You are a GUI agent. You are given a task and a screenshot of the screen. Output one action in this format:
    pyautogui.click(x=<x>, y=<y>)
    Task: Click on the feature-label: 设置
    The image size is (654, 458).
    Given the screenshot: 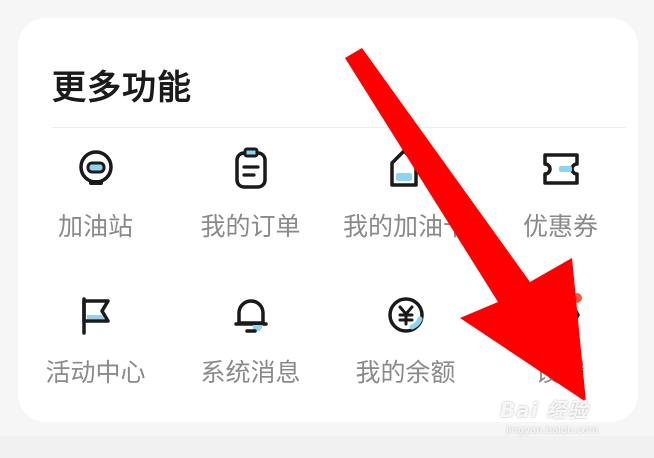 What is the action you would take?
    pyautogui.click(x=560, y=372)
    